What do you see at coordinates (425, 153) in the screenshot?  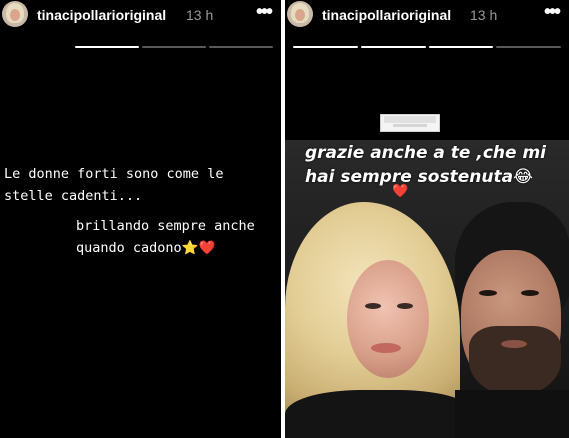 I see `caption-line-1: grazie anche a te ,che mi` at bounding box center [425, 153].